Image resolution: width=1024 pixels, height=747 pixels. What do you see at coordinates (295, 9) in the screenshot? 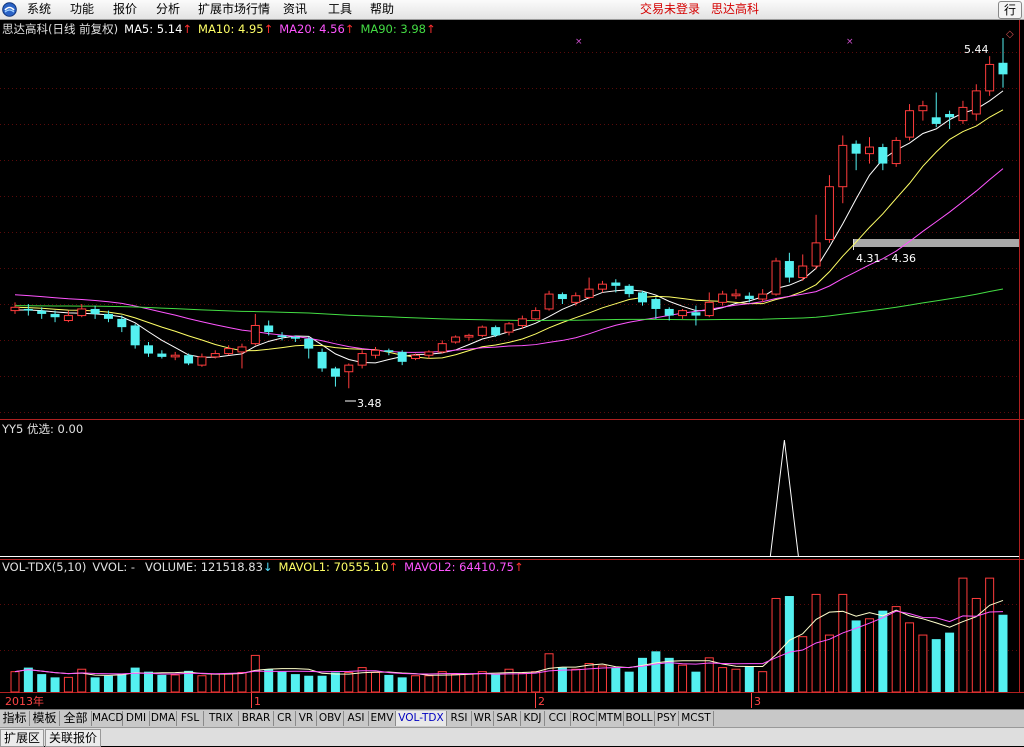
I see `menu-info: 资讯` at bounding box center [295, 9].